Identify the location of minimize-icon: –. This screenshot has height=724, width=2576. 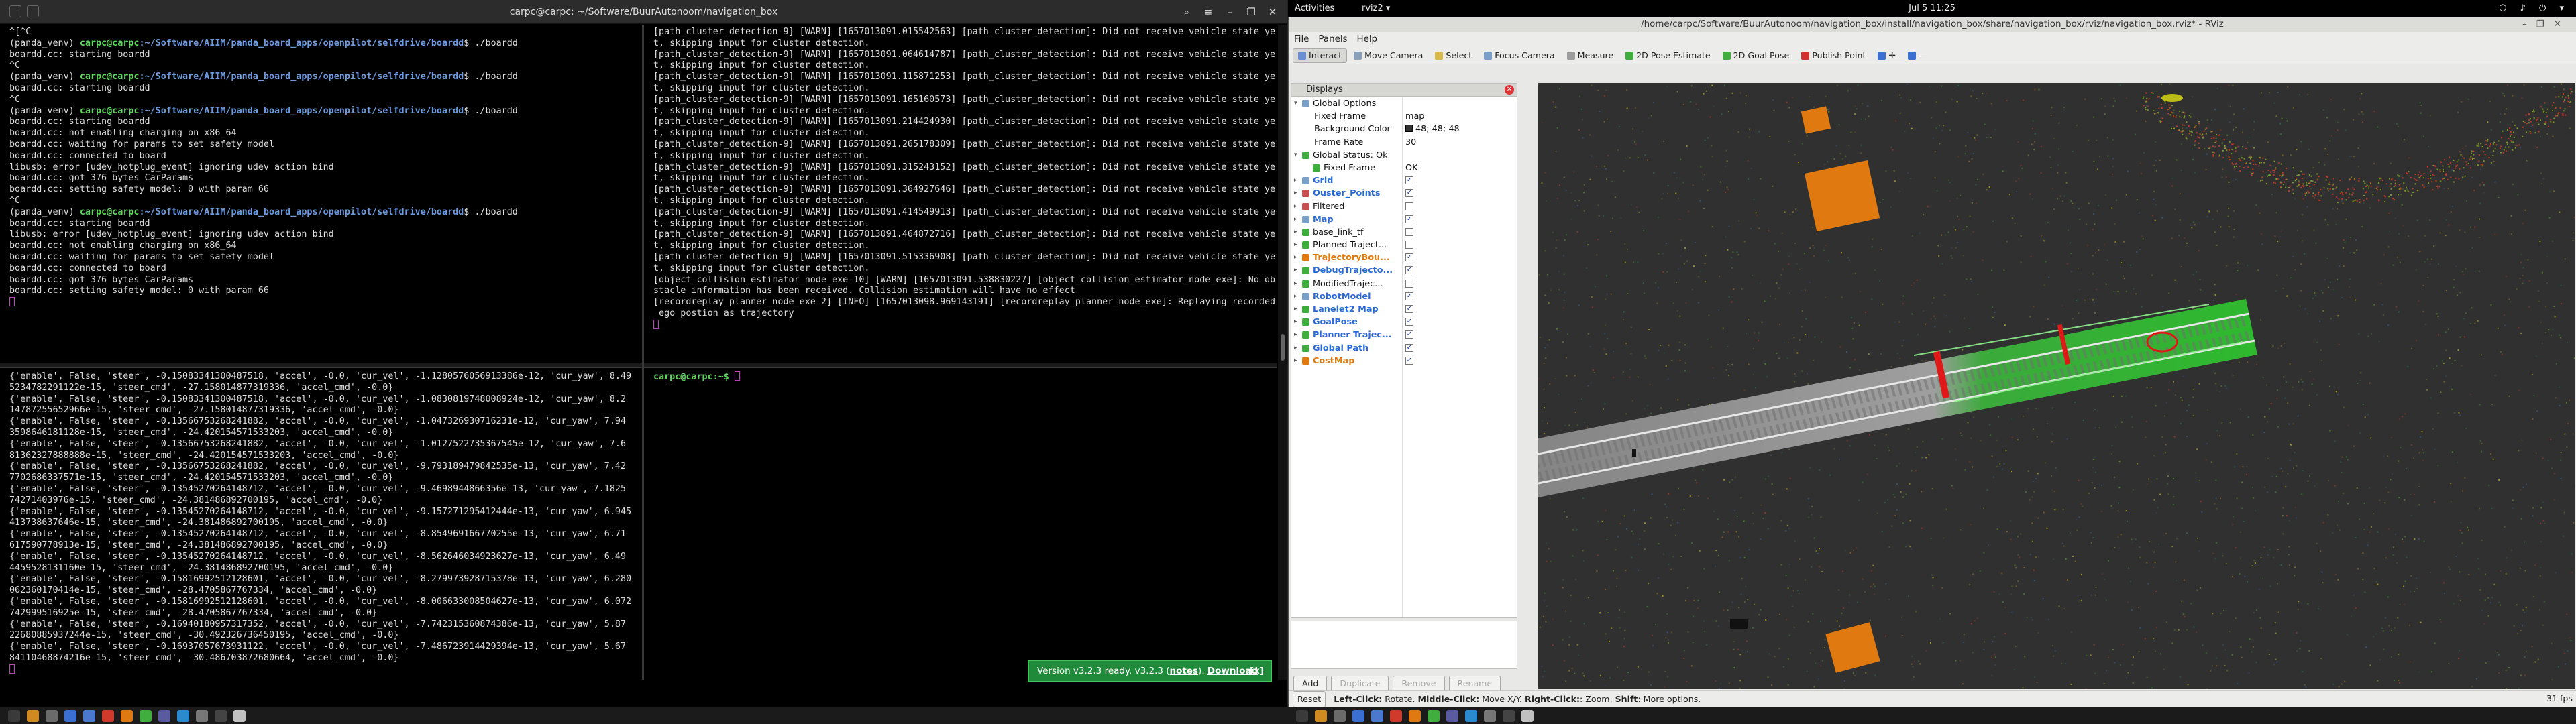
(1229, 12).